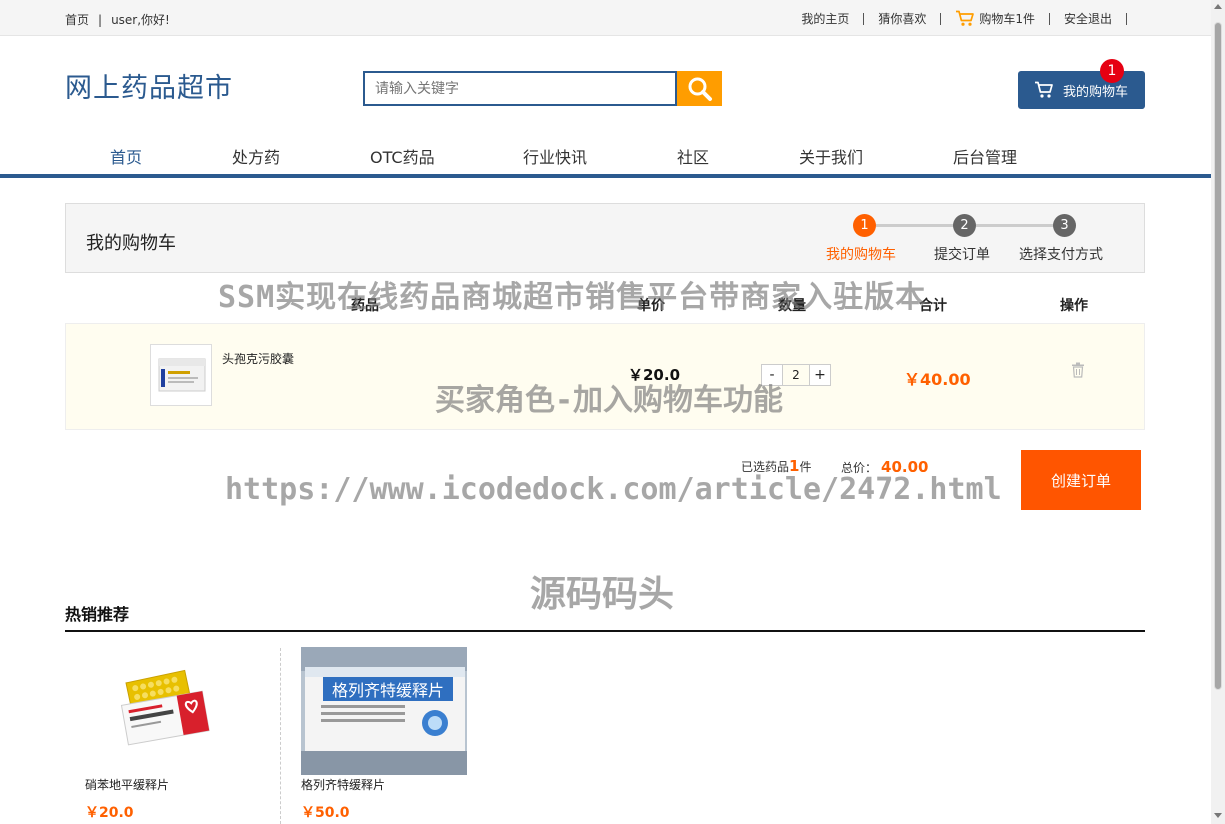 This screenshot has height=824, width=1225. What do you see at coordinates (1088, 18) in the screenshot?
I see `logout-link: 安全退出` at bounding box center [1088, 18].